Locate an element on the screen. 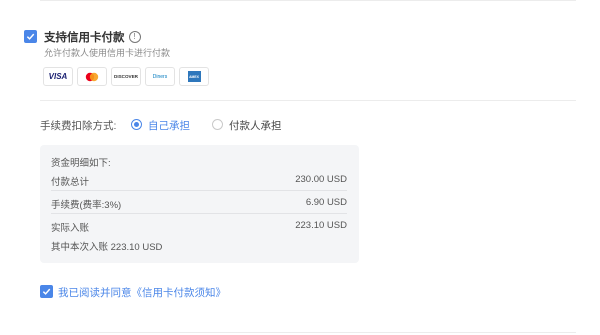  radio-payer-bear-label: 付款人承担 is located at coordinates (255, 125).